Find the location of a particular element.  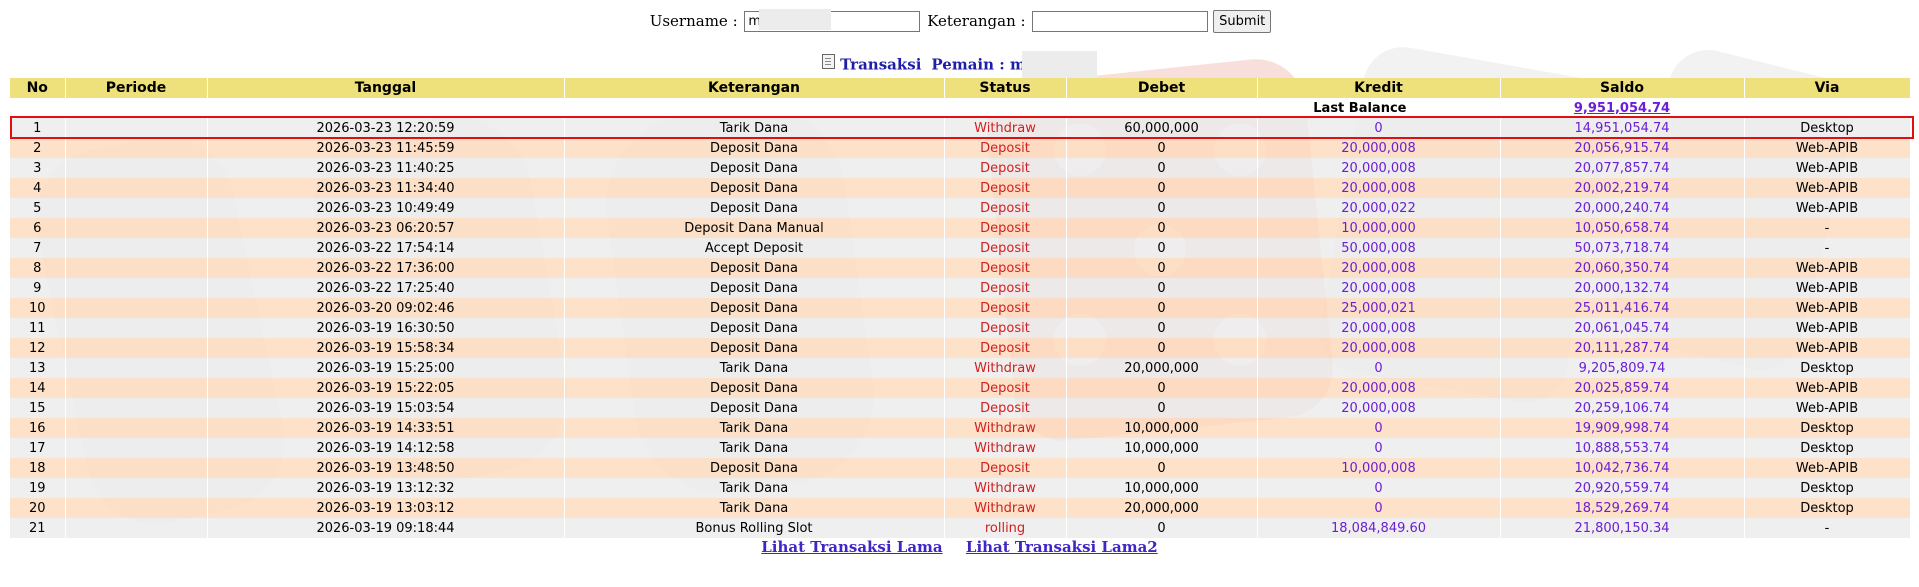

cell-saldo: 14,951,054.74 is located at coordinates (1622, 128).